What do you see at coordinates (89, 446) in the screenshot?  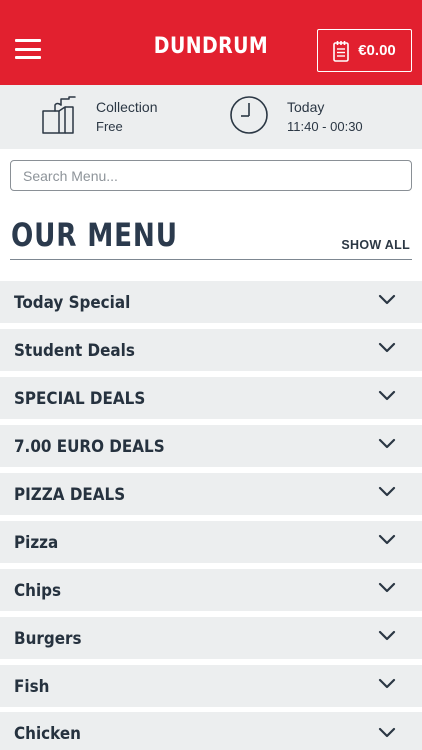 I see `category-label: 7.00 EURO DEALS` at bounding box center [89, 446].